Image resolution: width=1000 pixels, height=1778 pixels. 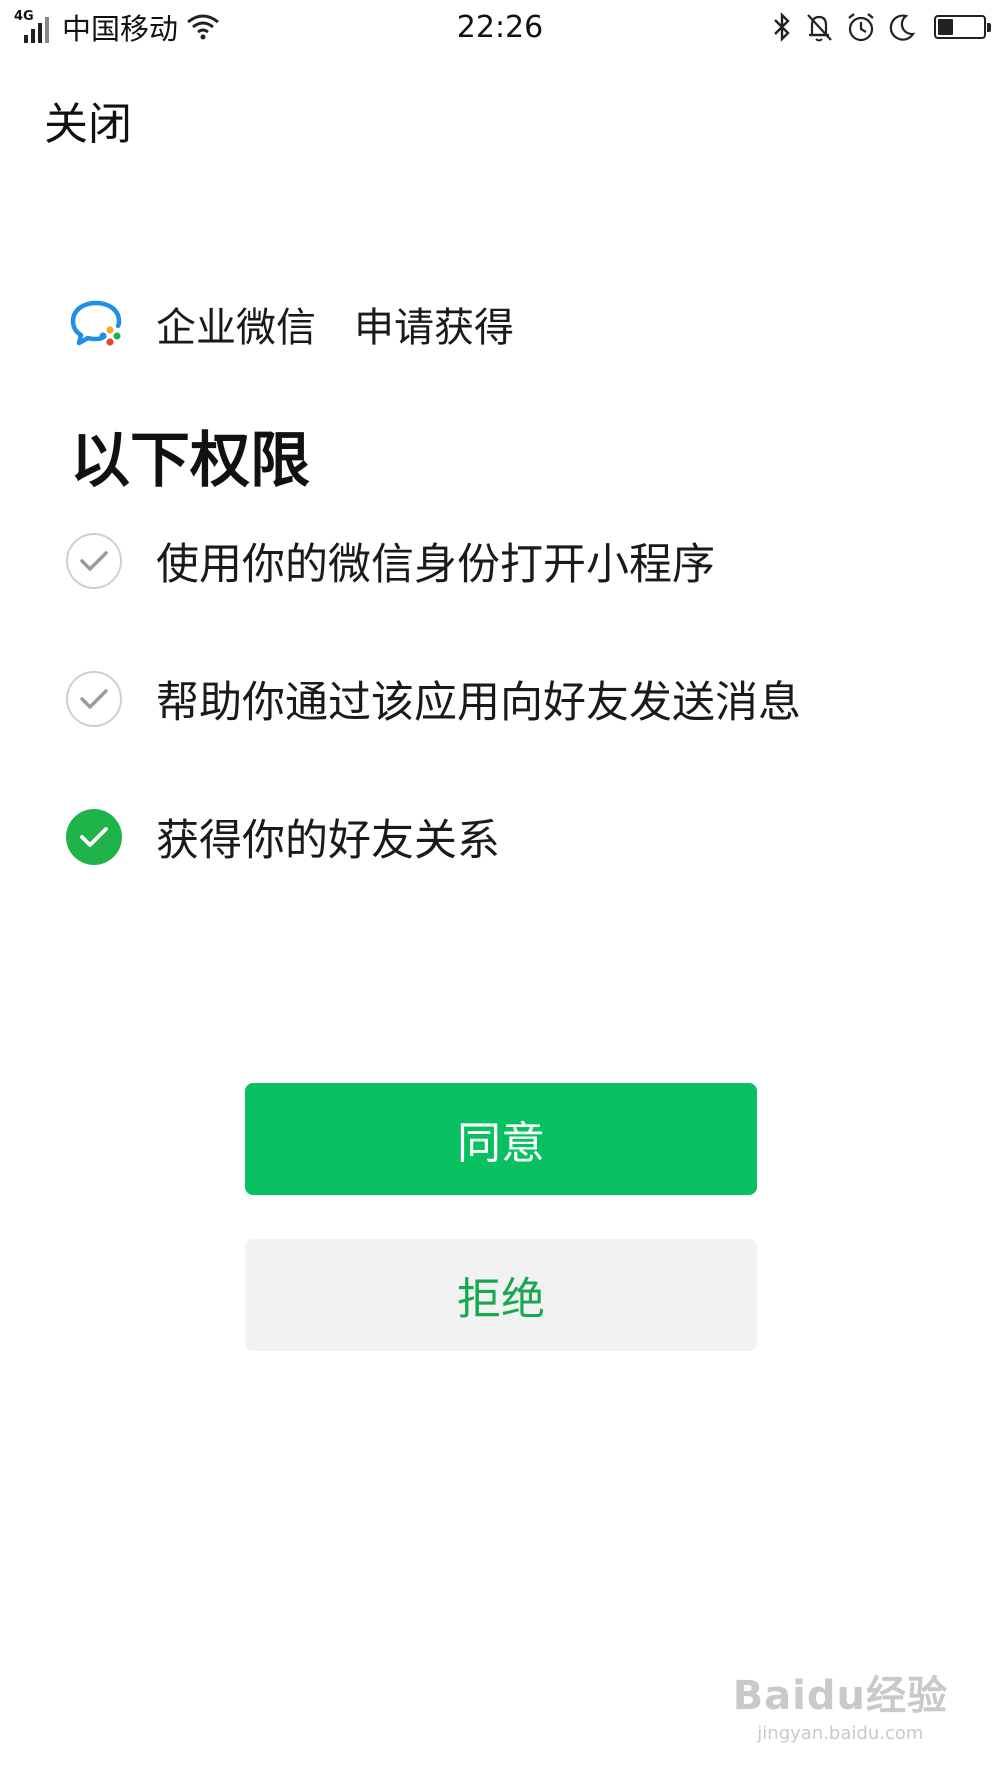 I want to click on permission-label: 使用你的微信身份打开小程序, so click(x=435, y=565).